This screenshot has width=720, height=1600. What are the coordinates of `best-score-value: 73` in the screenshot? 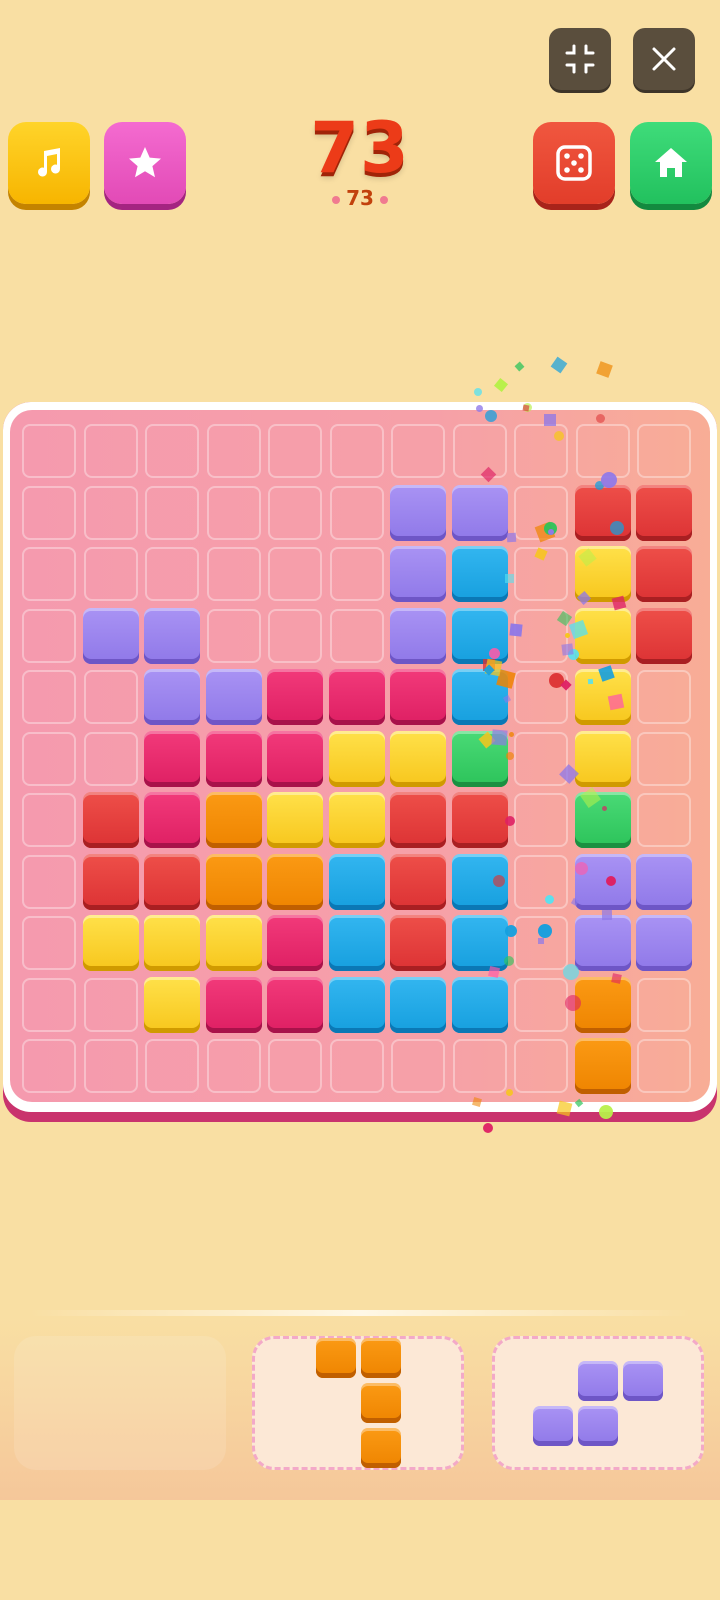 It's located at (360, 198).